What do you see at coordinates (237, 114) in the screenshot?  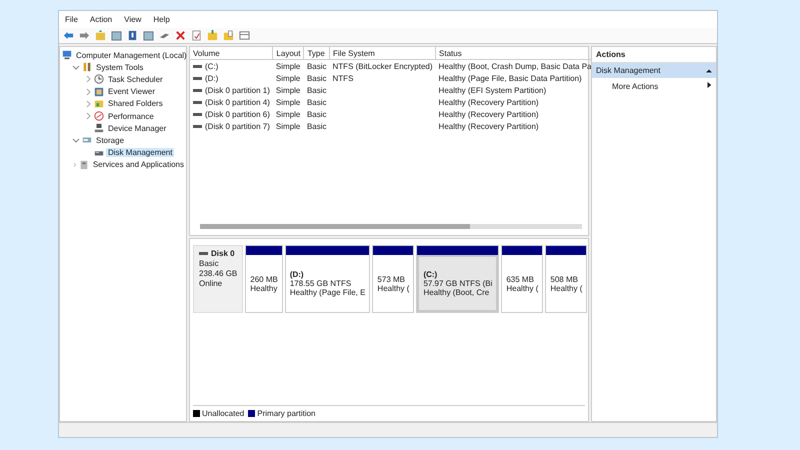 I see `table-cell: (Disk 0 partition 6)` at bounding box center [237, 114].